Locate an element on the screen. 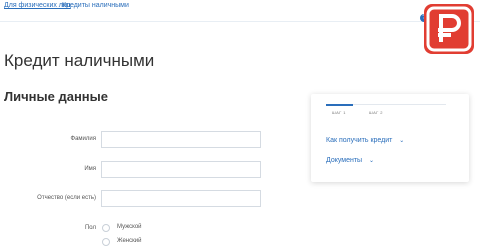  documents-label: Документы is located at coordinates (344, 160).